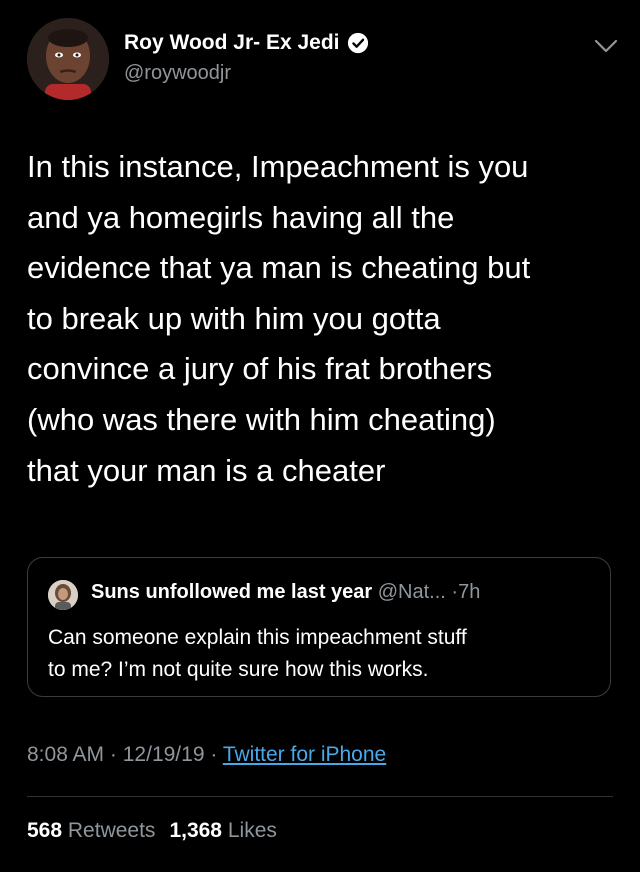 The width and height of the screenshot is (640, 872). I want to click on tweet-time: 8:08 AM, so click(66, 754).